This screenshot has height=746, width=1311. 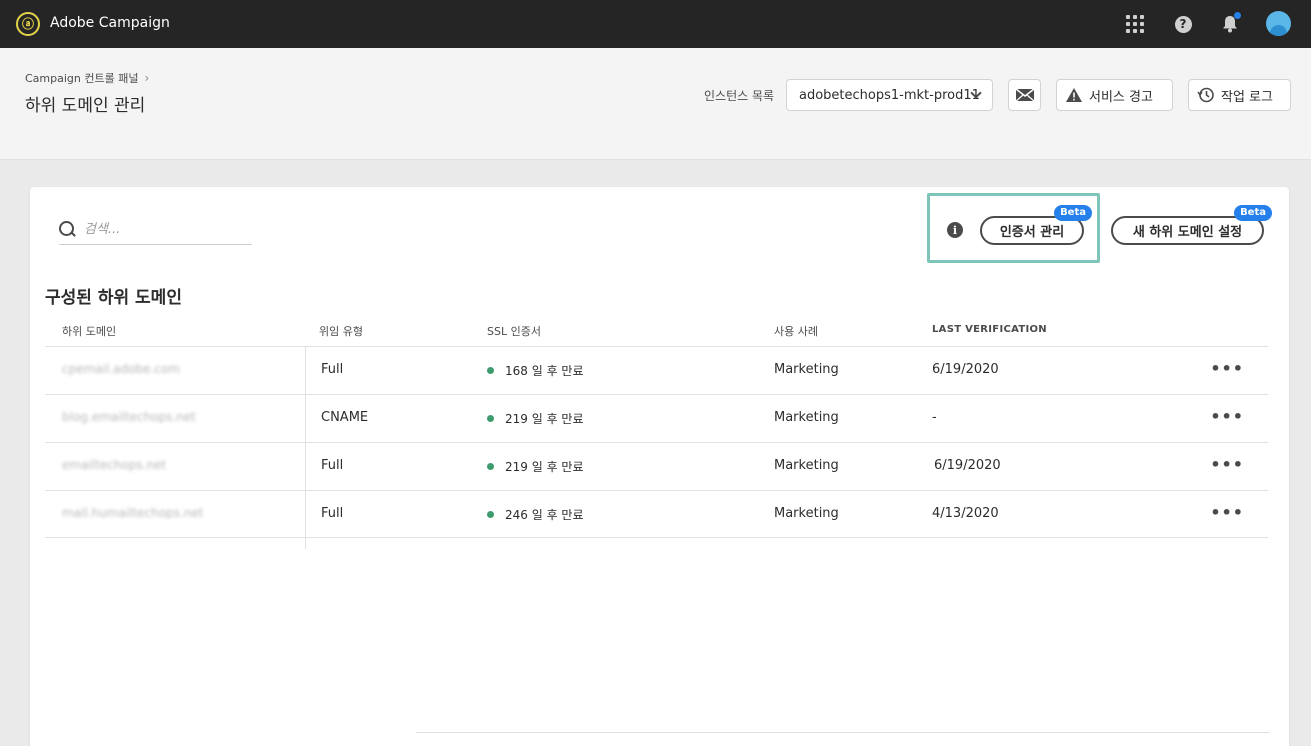 What do you see at coordinates (739, 96) in the screenshot?
I see `instance-list-label: 인스턴스 목록` at bounding box center [739, 96].